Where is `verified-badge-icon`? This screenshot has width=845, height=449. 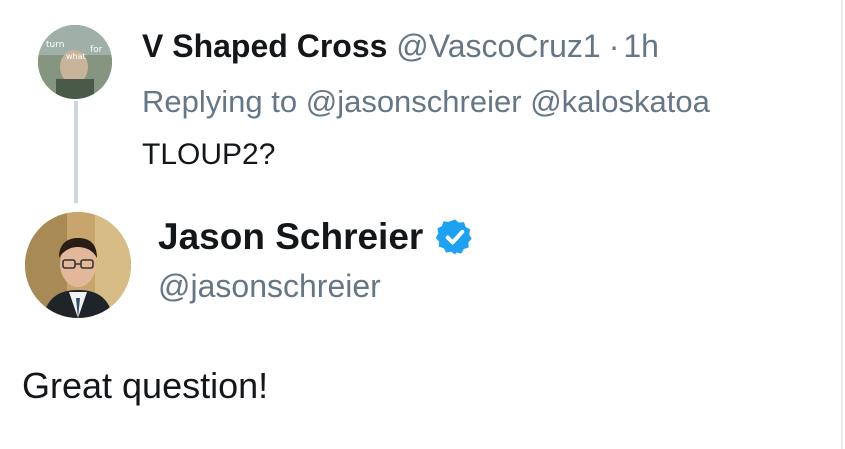
verified-badge-icon is located at coordinates (455, 237).